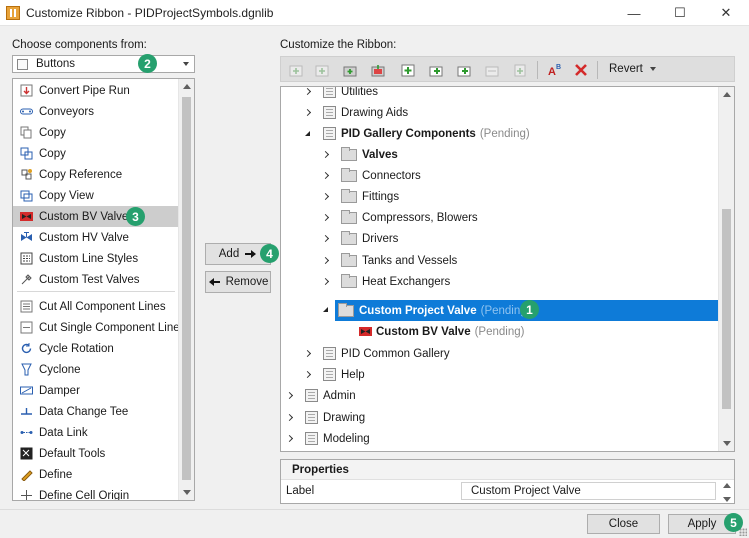  What do you see at coordinates (349, 259) in the screenshot?
I see `group-folder-icon` at bounding box center [349, 259].